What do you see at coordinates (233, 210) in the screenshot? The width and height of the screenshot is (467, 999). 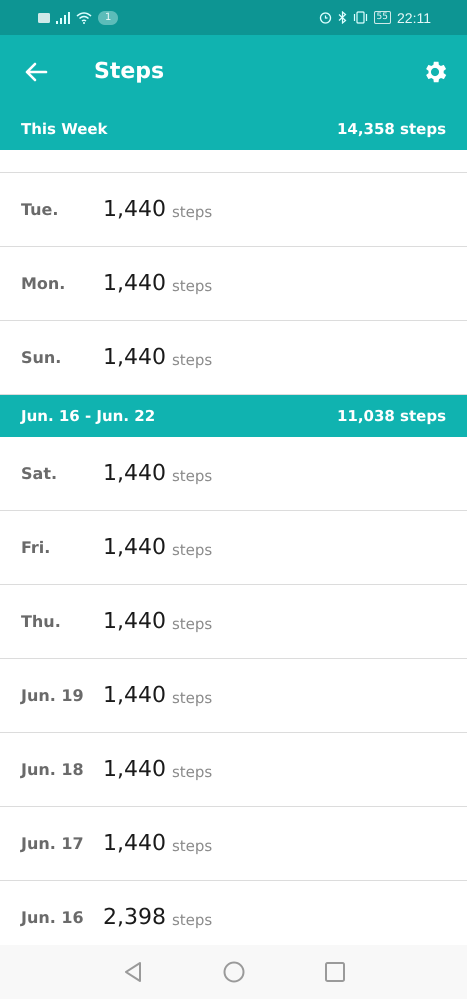 I see `day-row: Tue. 1,440 steps` at bounding box center [233, 210].